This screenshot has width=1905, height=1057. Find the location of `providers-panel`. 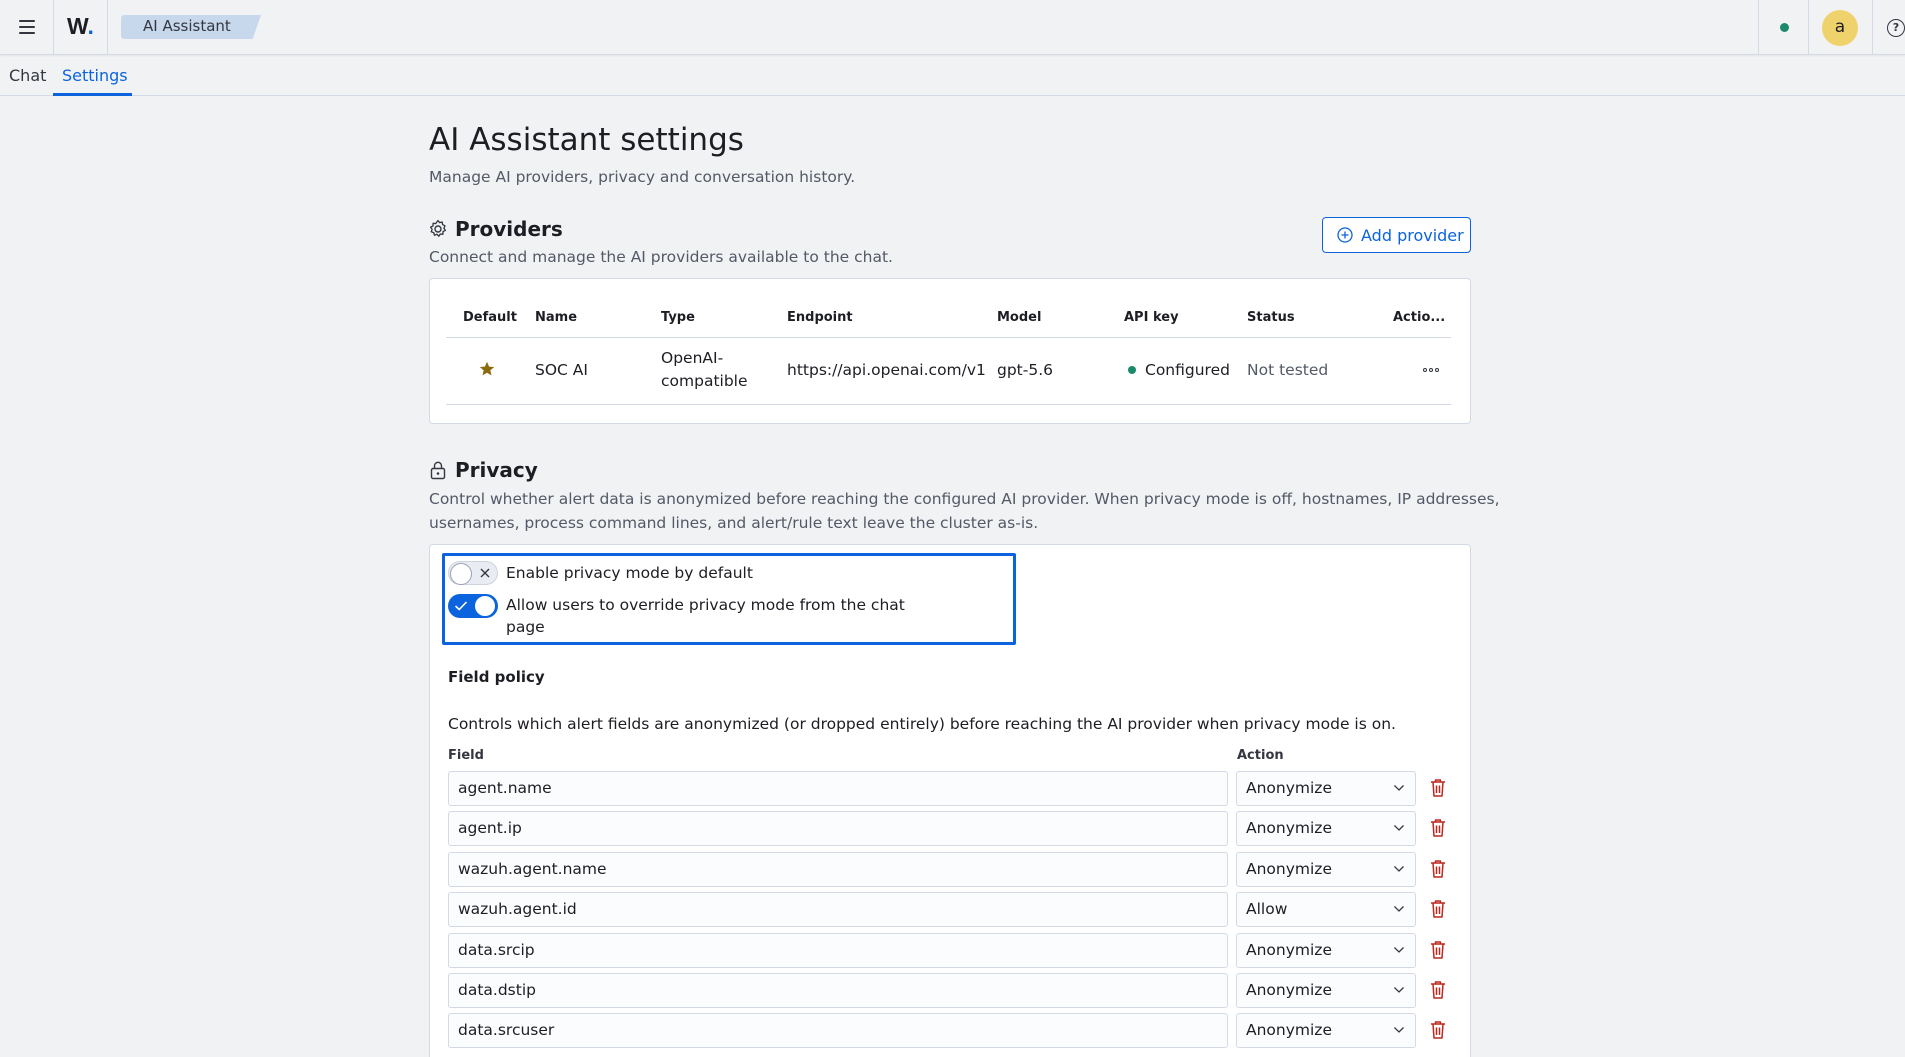

providers-panel is located at coordinates (950, 351).